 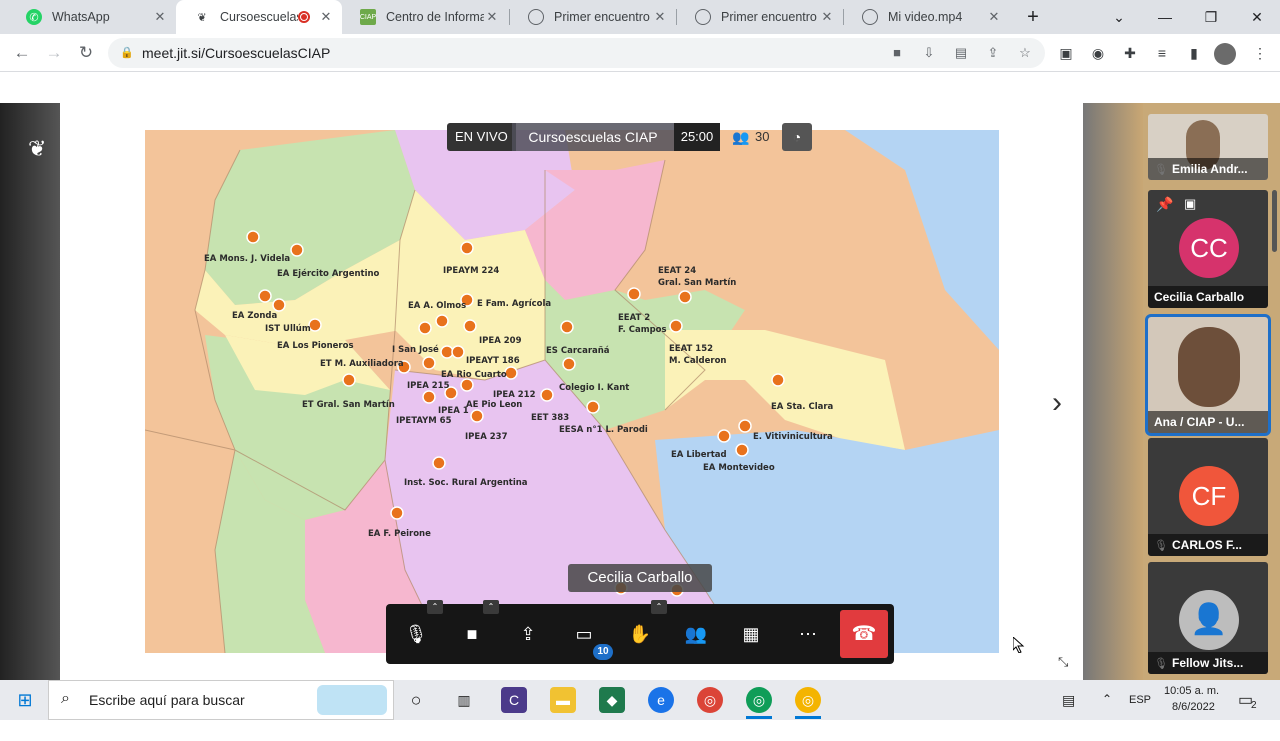 I want to click on task-view-icon: ▥, so click(x=464, y=700).